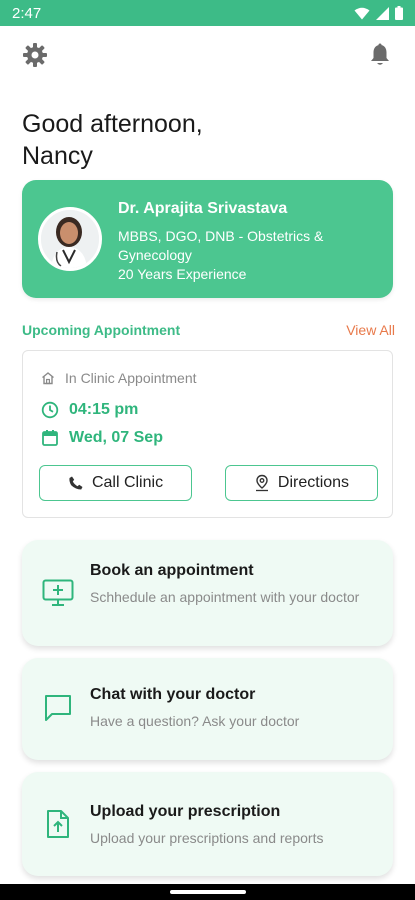  I want to click on appointment-type-label: In Clinic Appointment, so click(131, 378).